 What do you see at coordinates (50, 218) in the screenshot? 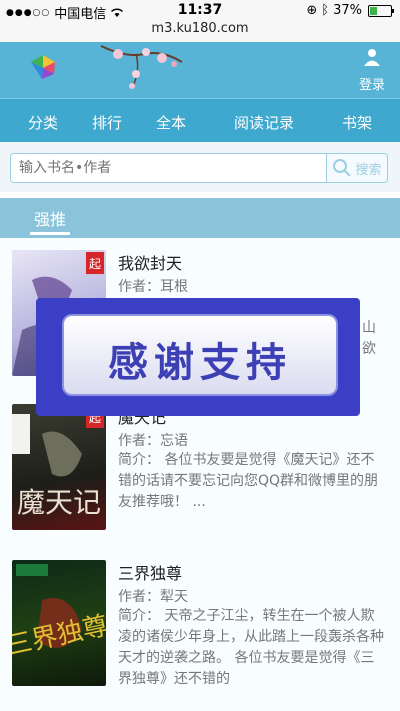
I see `section-title: 强推` at bounding box center [50, 218].